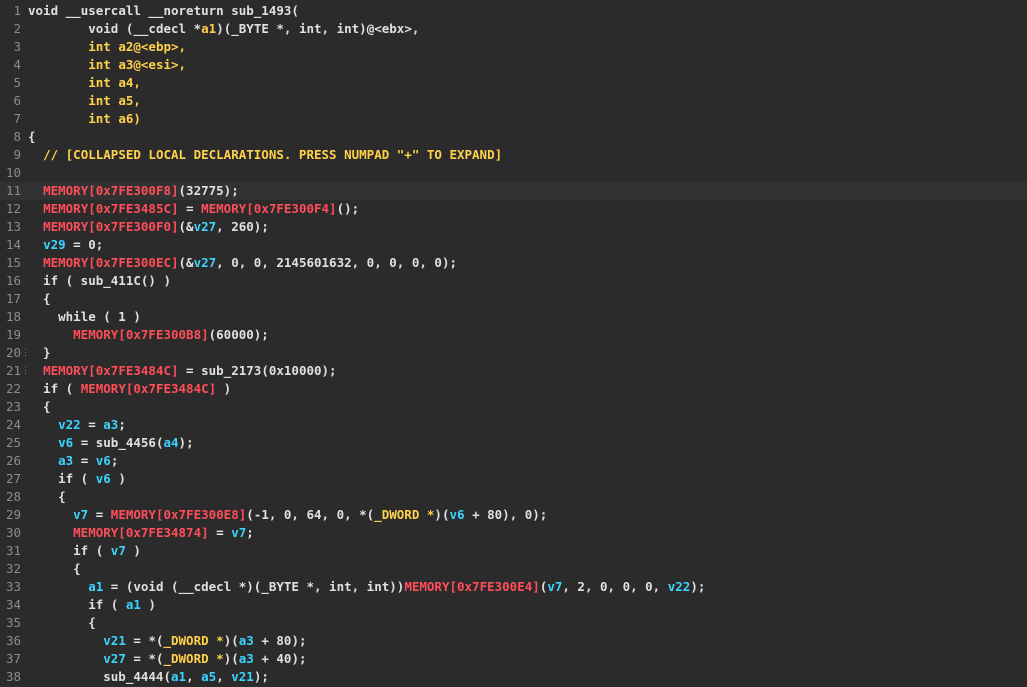 The image size is (1027, 687). I want to click on code-text: v29 = 0;, so click(65, 245).